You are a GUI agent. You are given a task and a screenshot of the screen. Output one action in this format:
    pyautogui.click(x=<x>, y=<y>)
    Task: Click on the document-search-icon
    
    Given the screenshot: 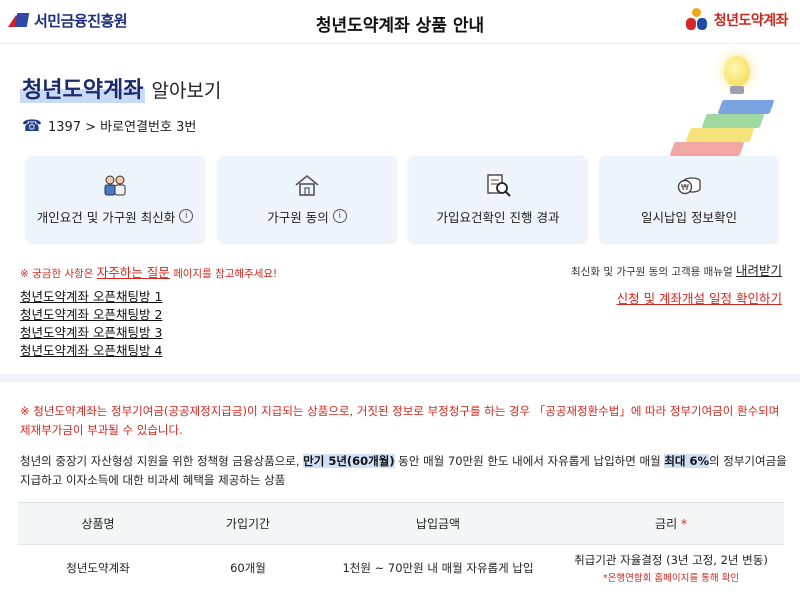 What is the action you would take?
    pyautogui.click(x=499, y=185)
    